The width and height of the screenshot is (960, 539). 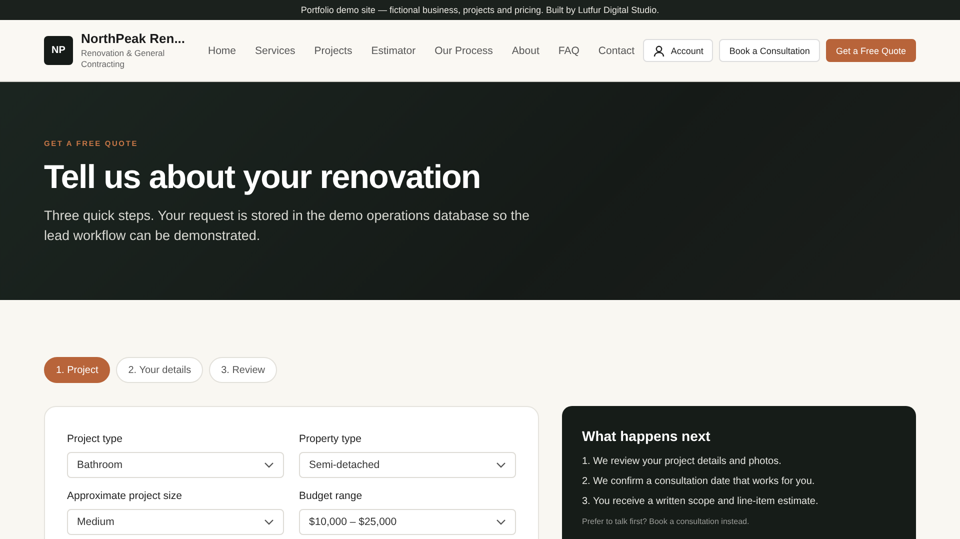 I want to click on hero-title: Tell us about your renovation, so click(x=263, y=177).